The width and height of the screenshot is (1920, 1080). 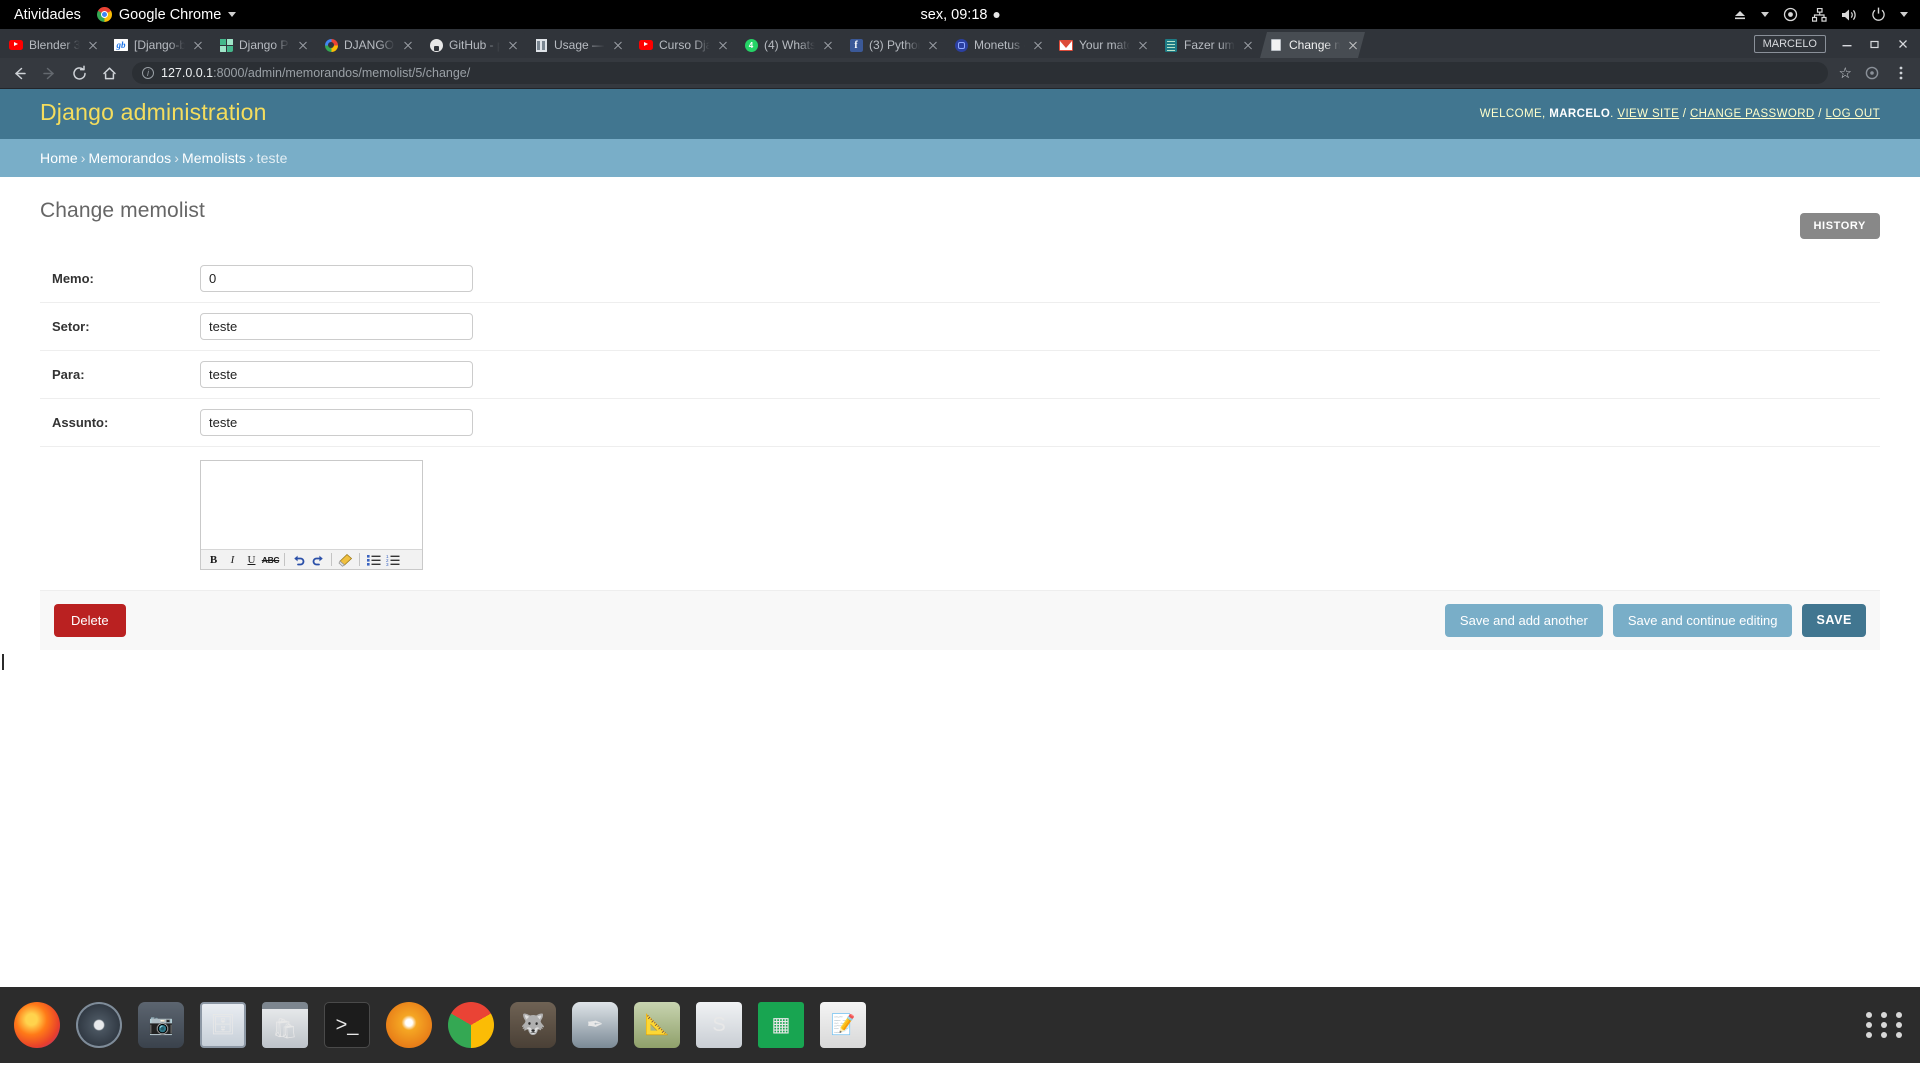 I want to click on cheese-icon: 📷, so click(x=161, y=1025).